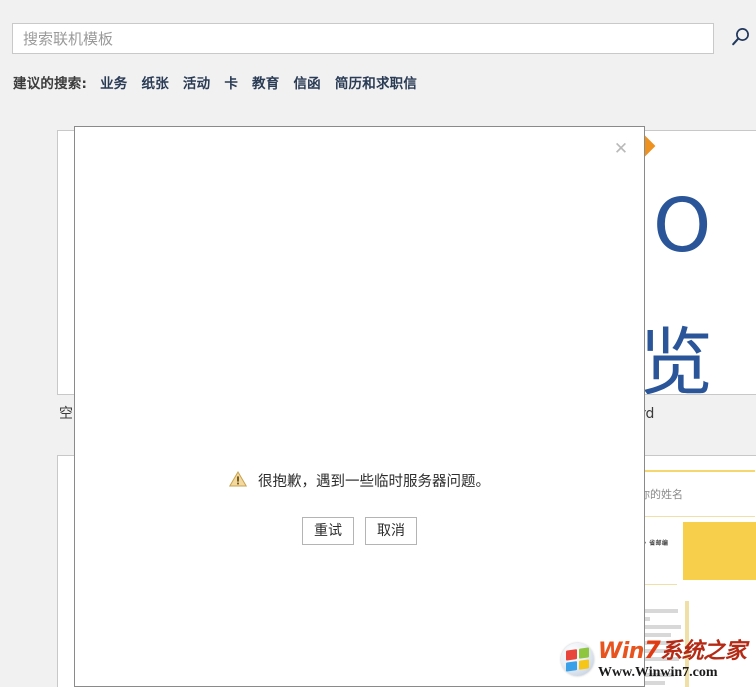 This screenshot has width=756, height=687. What do you see at coordinates (215, 82) in the screenshot?
I see `suggested-searches: 建议的搜索: 业务 纸张 活动 卡 教育 信函 简历和求职信` at bounding box center [215, 82].